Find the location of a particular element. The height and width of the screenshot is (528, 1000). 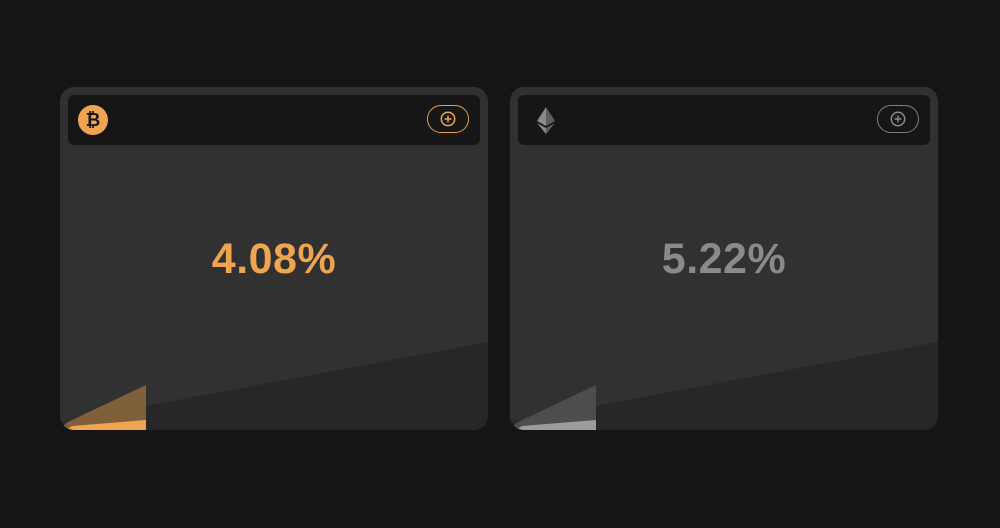

card-header is located at coordinates (724, 120).